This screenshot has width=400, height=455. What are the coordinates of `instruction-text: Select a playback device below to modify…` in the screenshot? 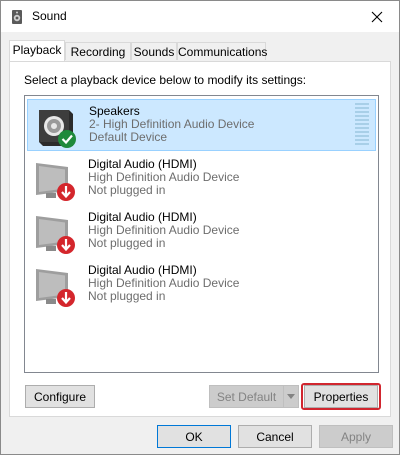 It's located at (165, 80).